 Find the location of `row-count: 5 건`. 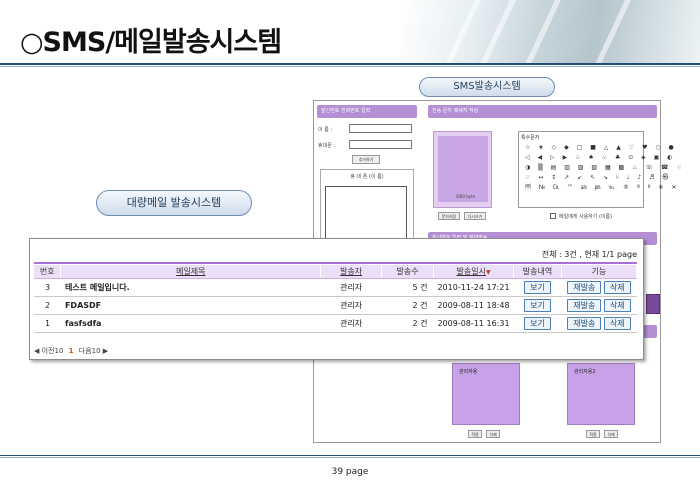

row-count: 5 건 is located at coordinates (407, 287).